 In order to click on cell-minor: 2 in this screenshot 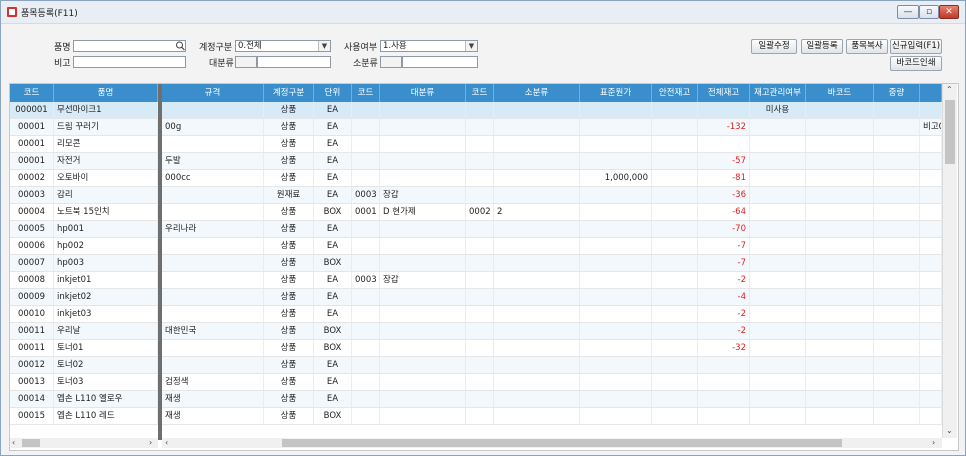, I will do `click(537, 212)`.